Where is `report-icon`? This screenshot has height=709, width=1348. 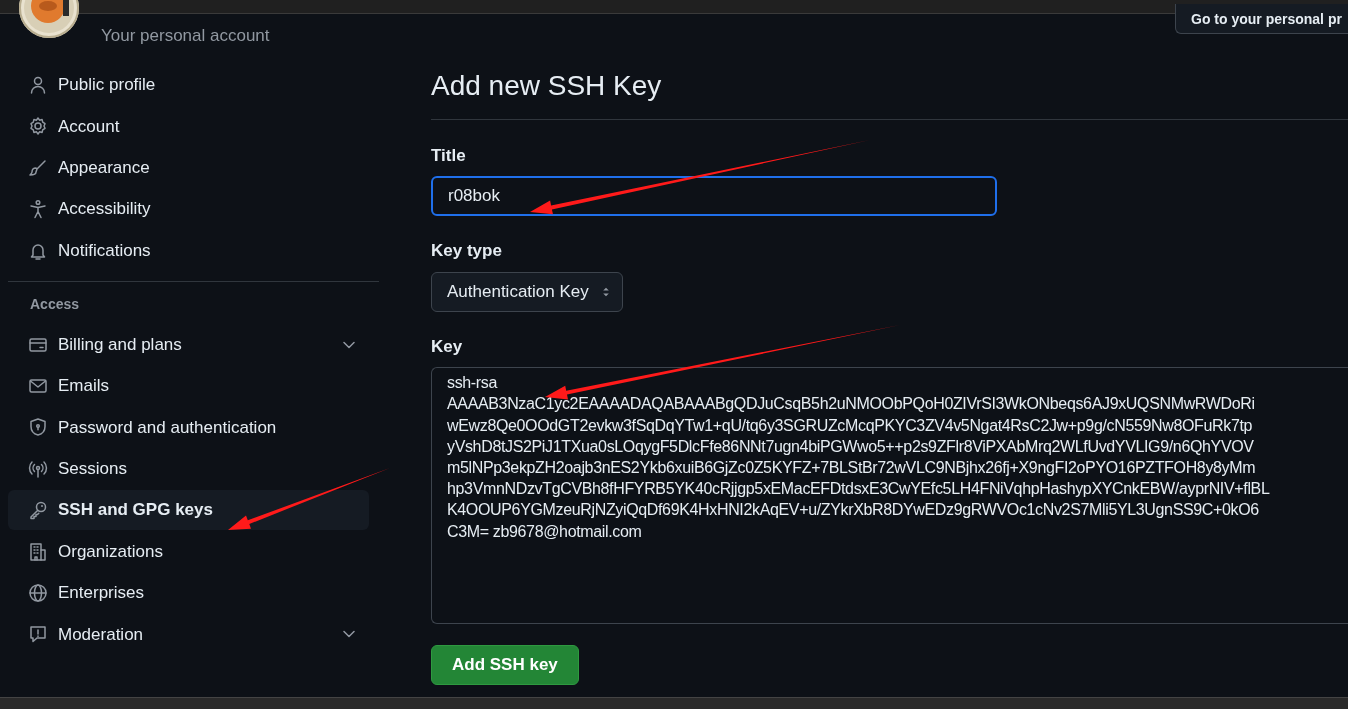 report-icon is located at coordinates (38, 634).